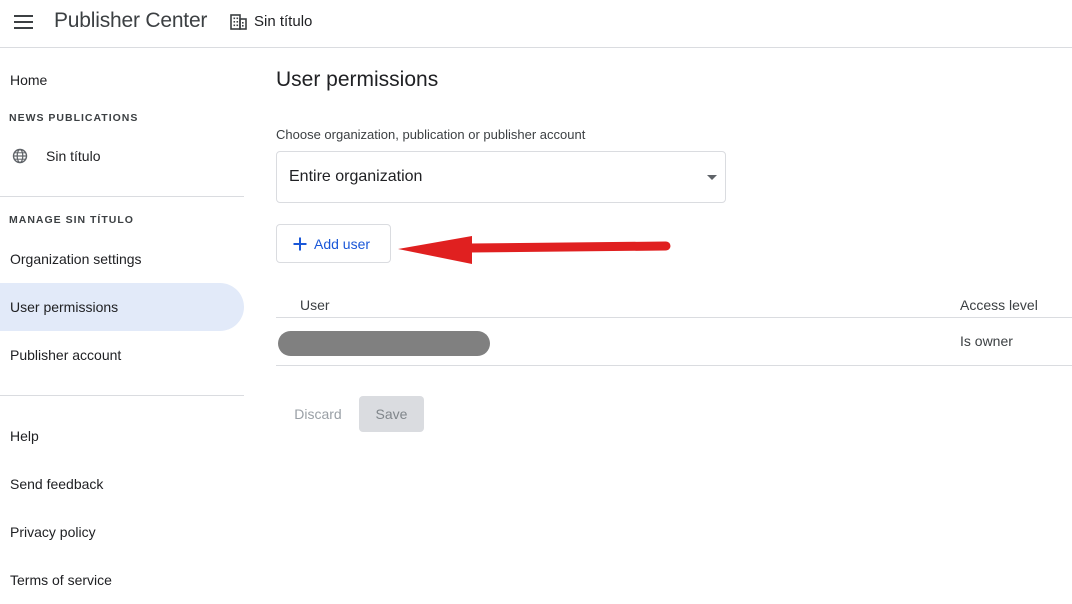 The width and height of the screenshot is (1072, 604). Describe the element at coordinates (122, 259) in the screenshot. I see `sidebar-item-organization-settings: Organization settings` at that location.